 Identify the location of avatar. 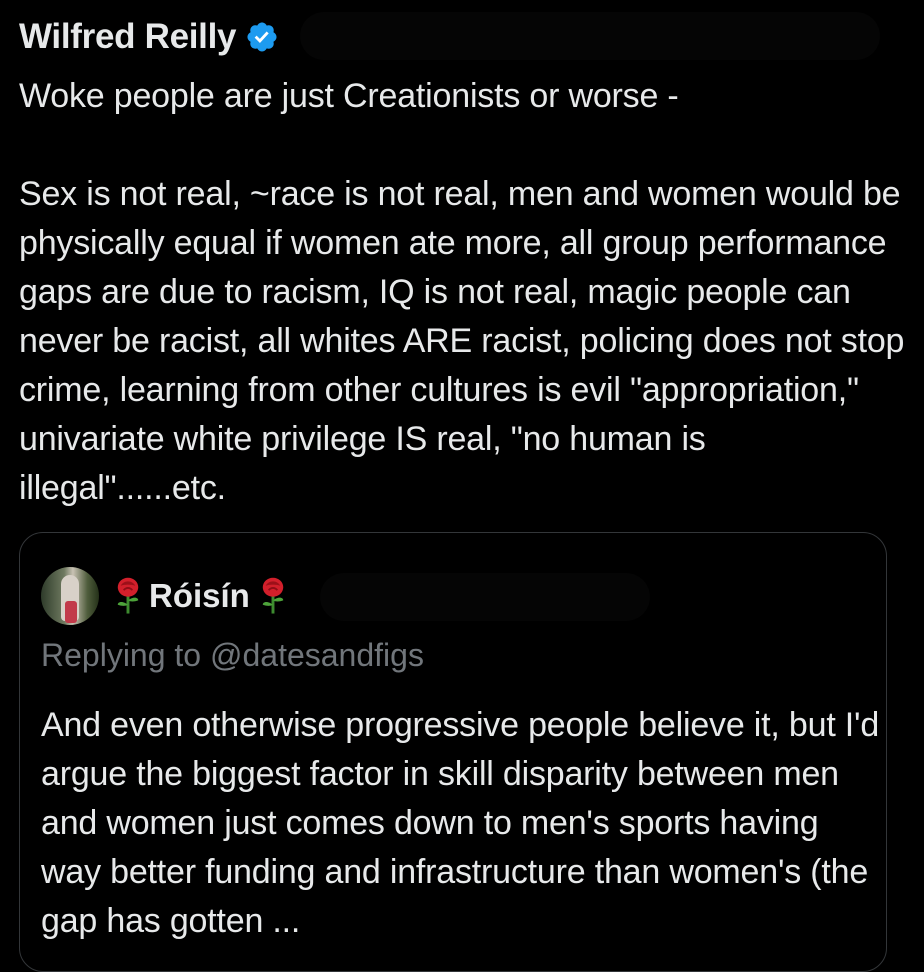
(70, 596).